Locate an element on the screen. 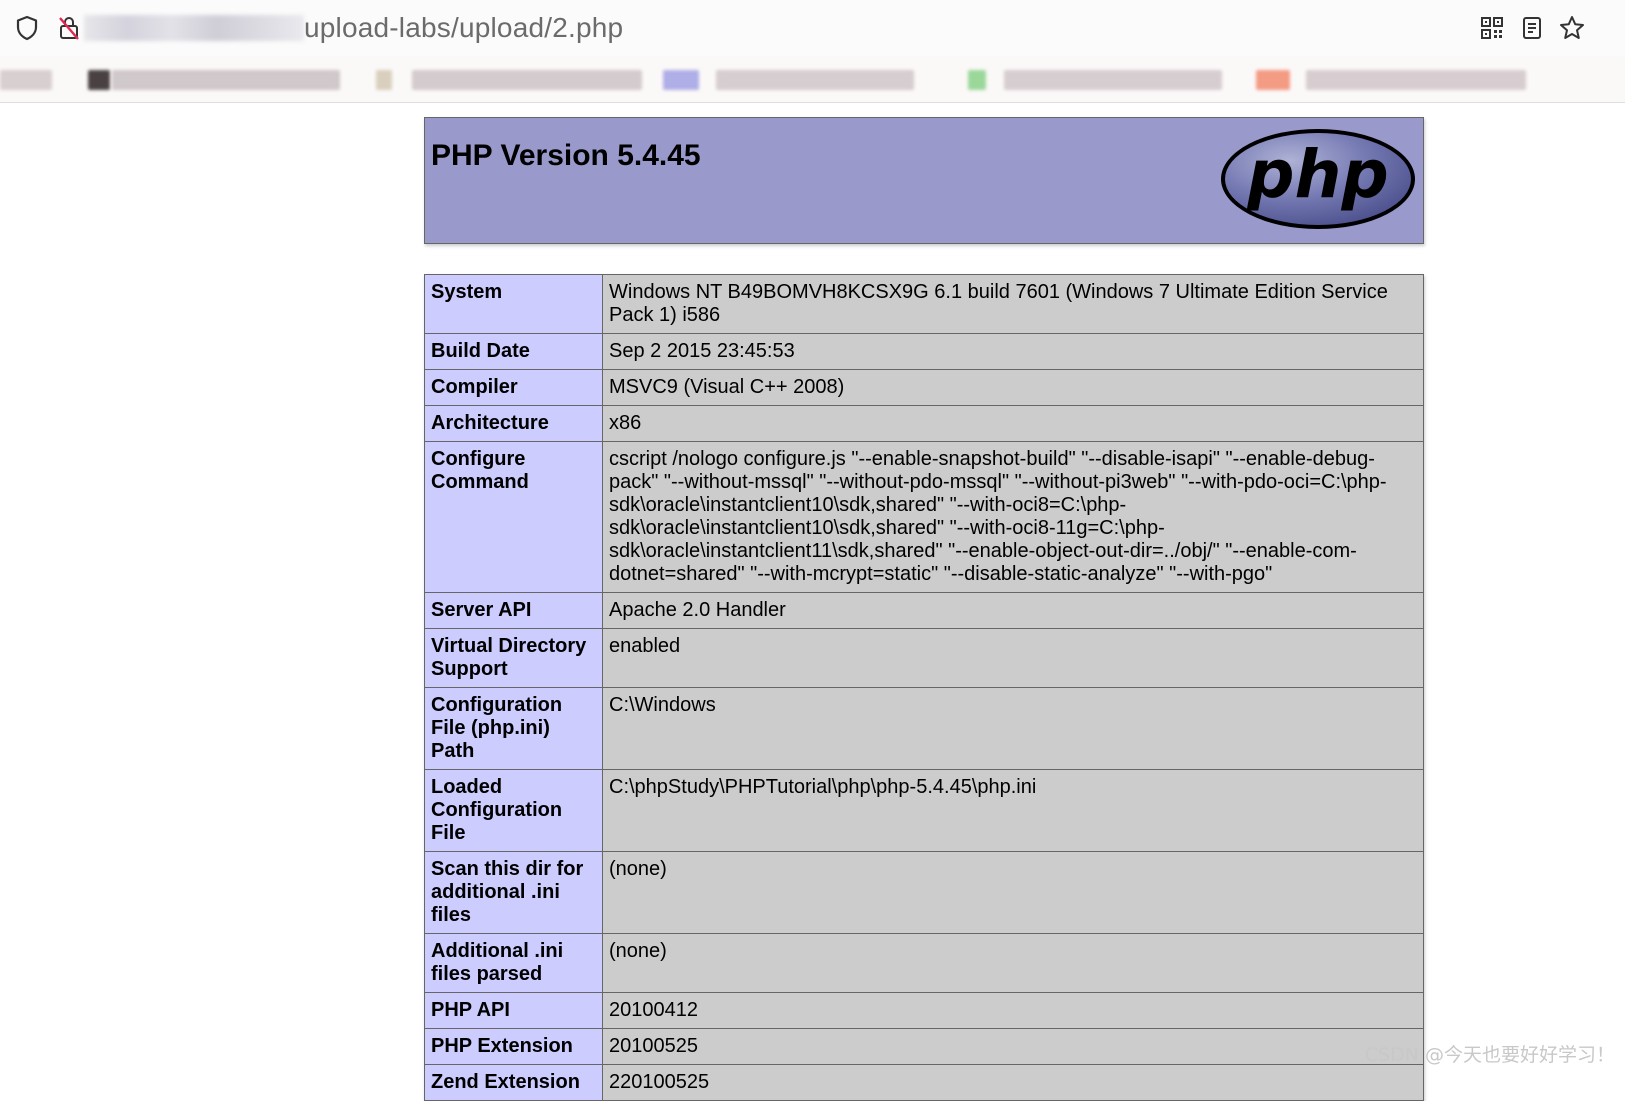 The height and width of the screenshot is (1101, 1625). info-value-cell: 20100525 is located at coordinates (1013, 1046).